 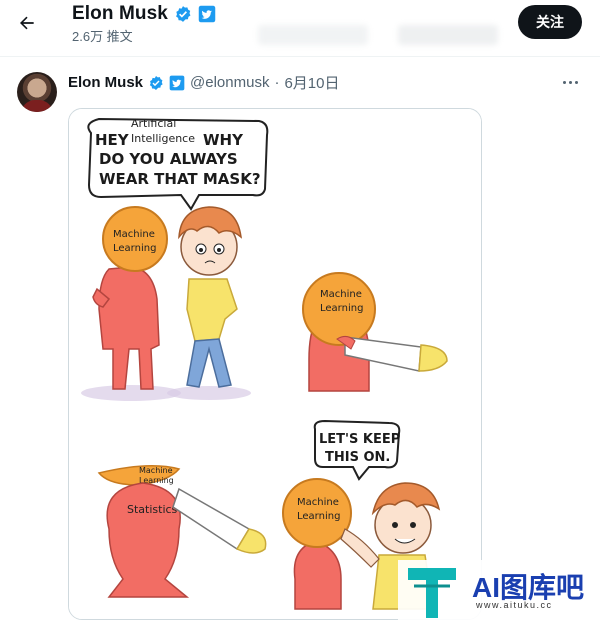 I want to click on statistics-label: Statistics, so click(x=152, y=509).